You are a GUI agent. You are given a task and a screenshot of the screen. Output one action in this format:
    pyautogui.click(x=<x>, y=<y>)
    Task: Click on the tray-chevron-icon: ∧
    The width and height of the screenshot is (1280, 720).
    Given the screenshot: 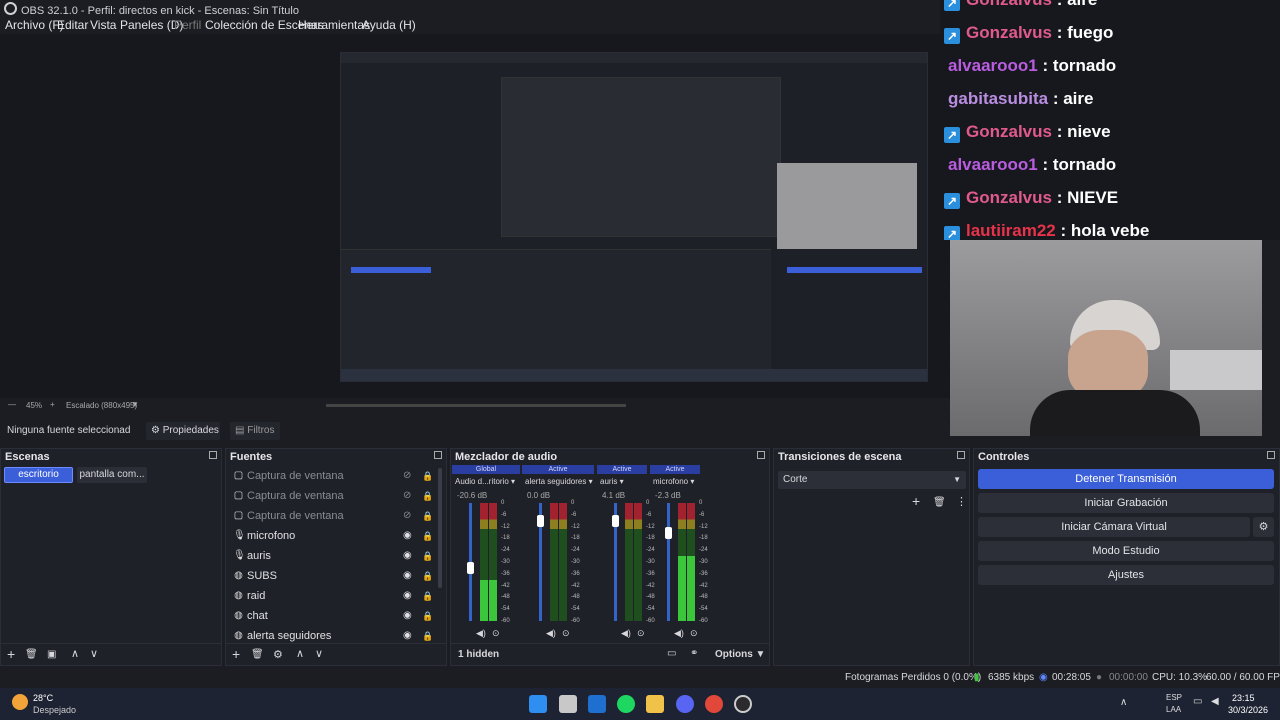 What is the action you would take?
    pyautogui.click(x=1123, y=702)
    